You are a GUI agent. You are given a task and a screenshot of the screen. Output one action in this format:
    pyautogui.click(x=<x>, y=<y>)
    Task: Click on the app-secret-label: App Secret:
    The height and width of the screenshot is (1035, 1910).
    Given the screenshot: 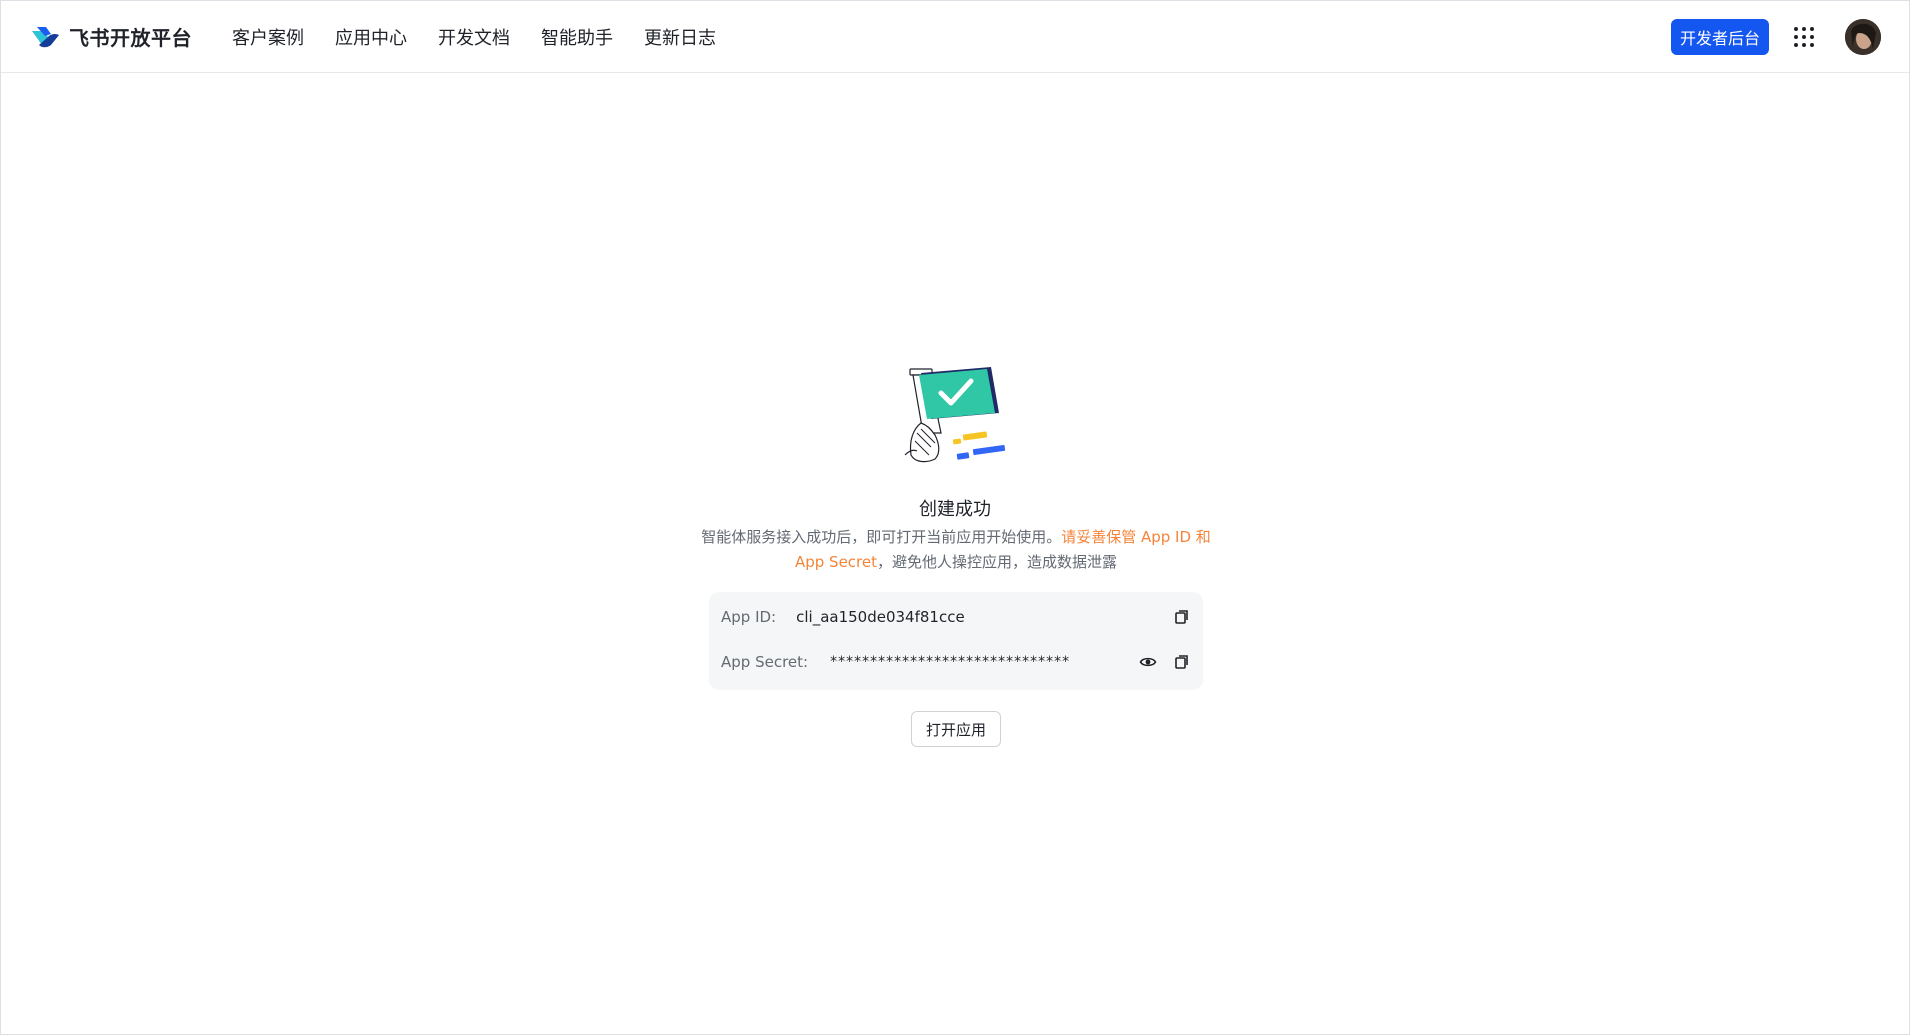 What is the action you would take?
    pyautogui.click(x=765, y=662)
    